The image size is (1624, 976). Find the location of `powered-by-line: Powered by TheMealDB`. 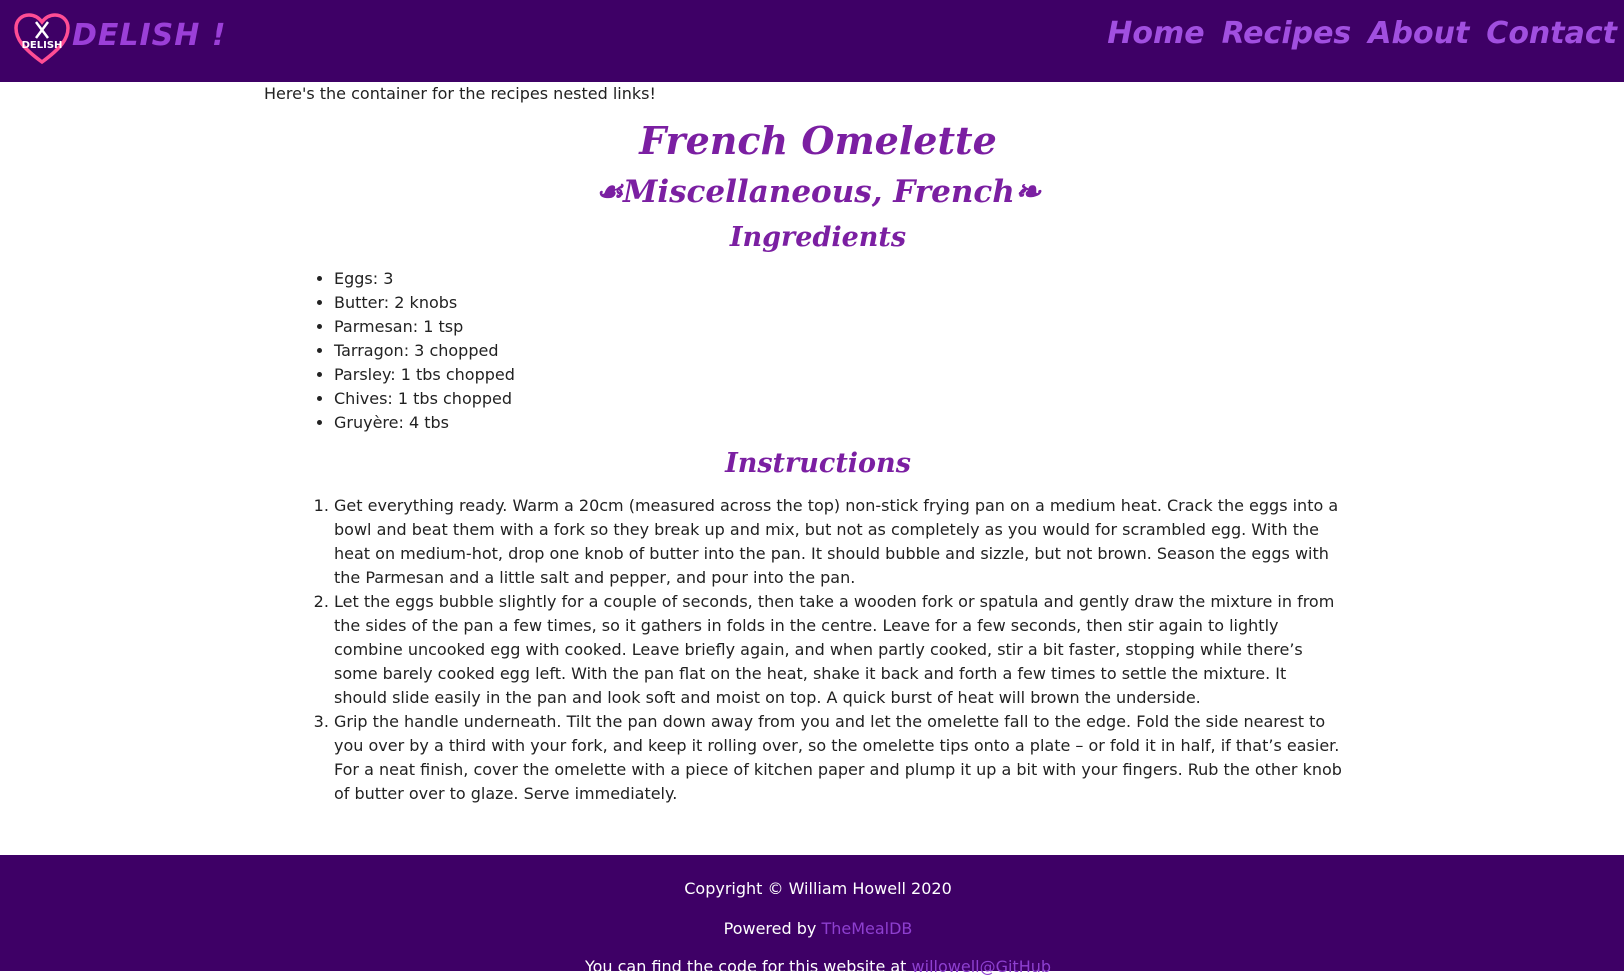

powered-by-line: Powered by TheMealDB is located at coordinates (812, 928).